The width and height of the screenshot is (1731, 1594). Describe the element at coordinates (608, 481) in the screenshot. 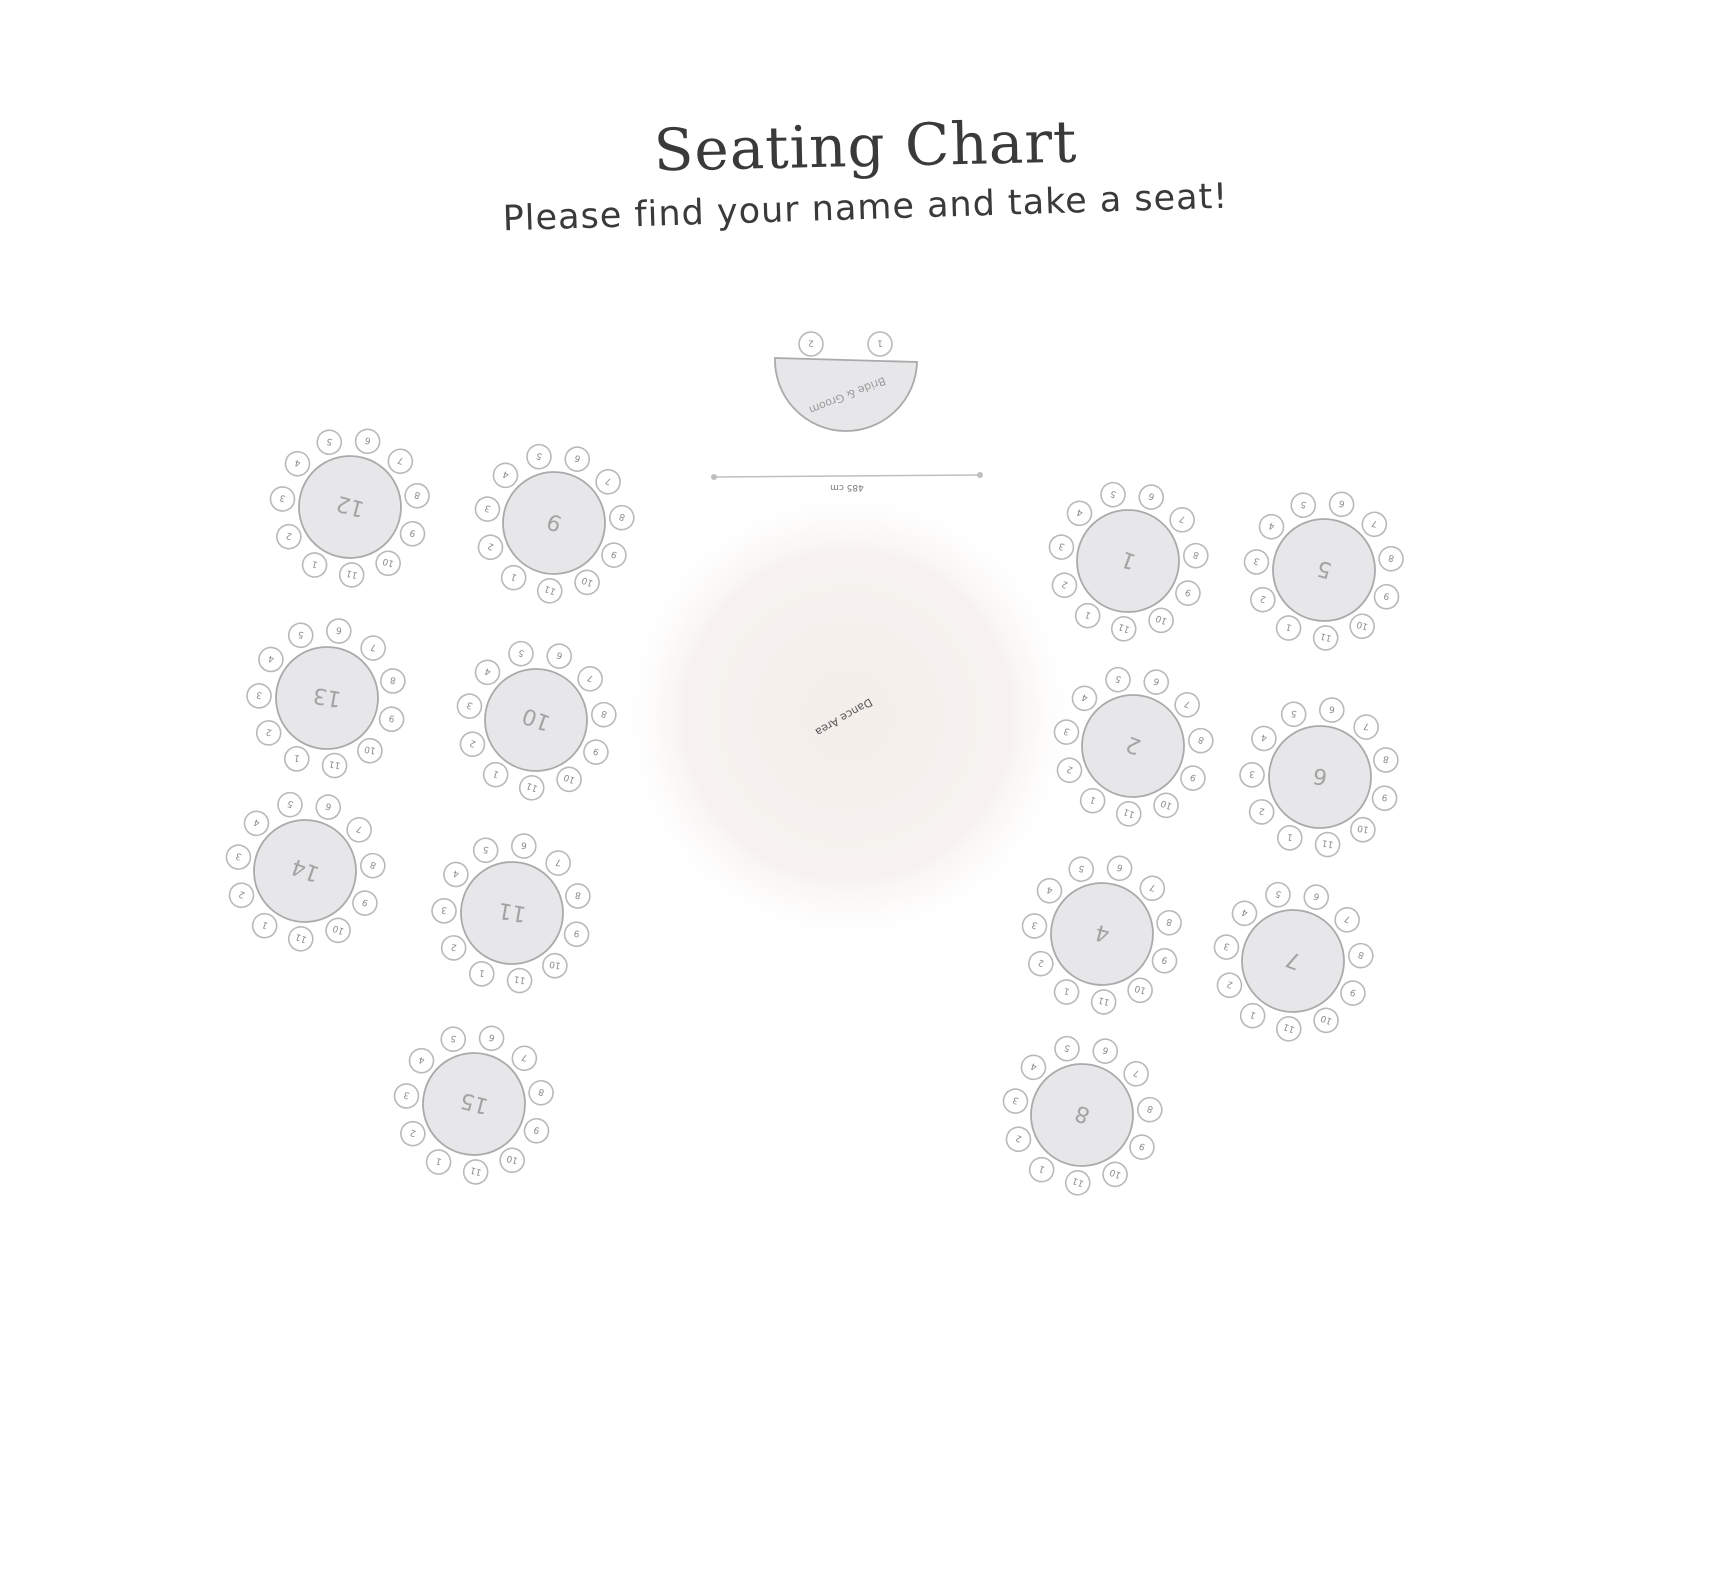

I see `table-9-seat-7: 7` at that location.